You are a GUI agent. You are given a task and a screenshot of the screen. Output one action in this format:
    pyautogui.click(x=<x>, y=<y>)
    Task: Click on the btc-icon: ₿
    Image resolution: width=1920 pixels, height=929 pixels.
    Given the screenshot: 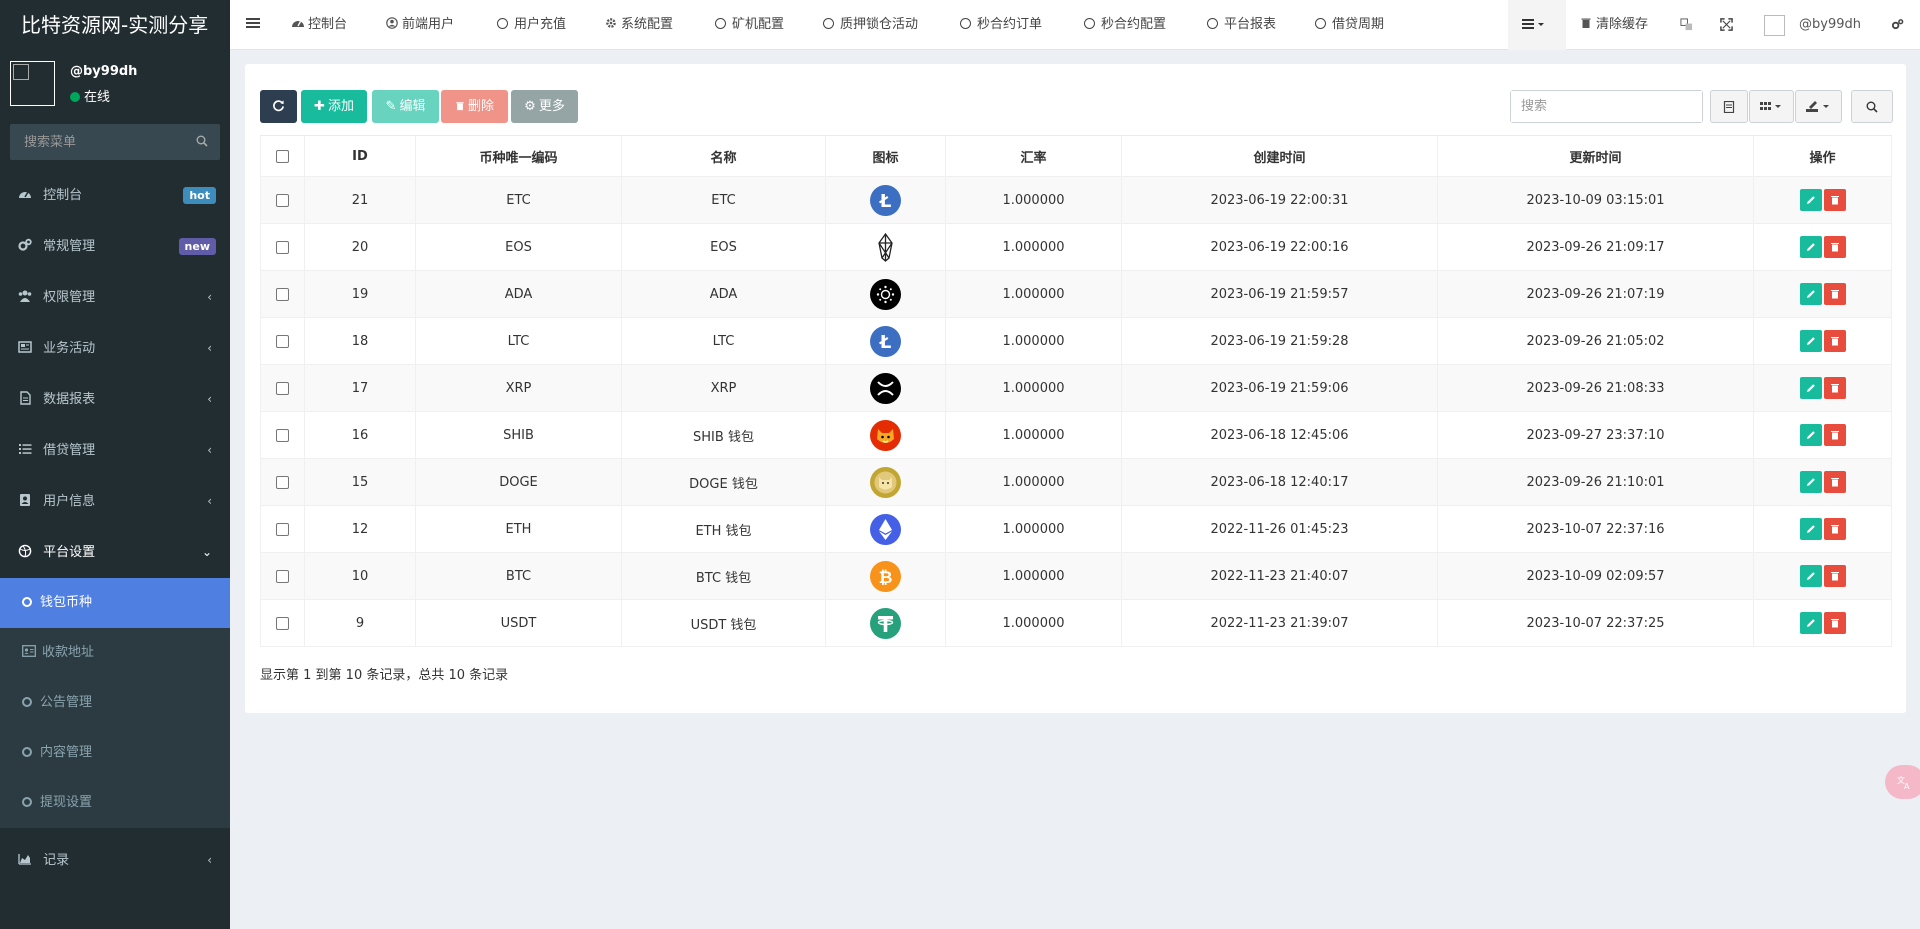 What is the action you would take?
    pyautogui.click(x=885, y=576)
    